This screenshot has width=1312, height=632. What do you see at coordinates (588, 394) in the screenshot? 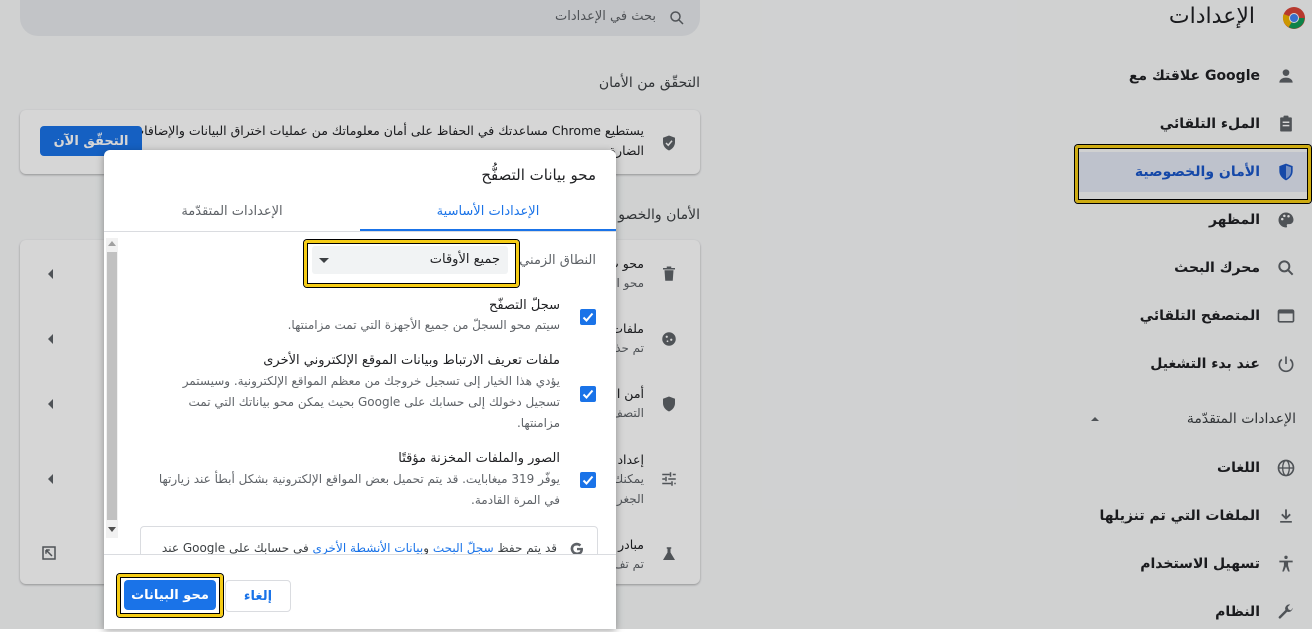
I see `cookies-checkbox` at bounding box center [588, 394].